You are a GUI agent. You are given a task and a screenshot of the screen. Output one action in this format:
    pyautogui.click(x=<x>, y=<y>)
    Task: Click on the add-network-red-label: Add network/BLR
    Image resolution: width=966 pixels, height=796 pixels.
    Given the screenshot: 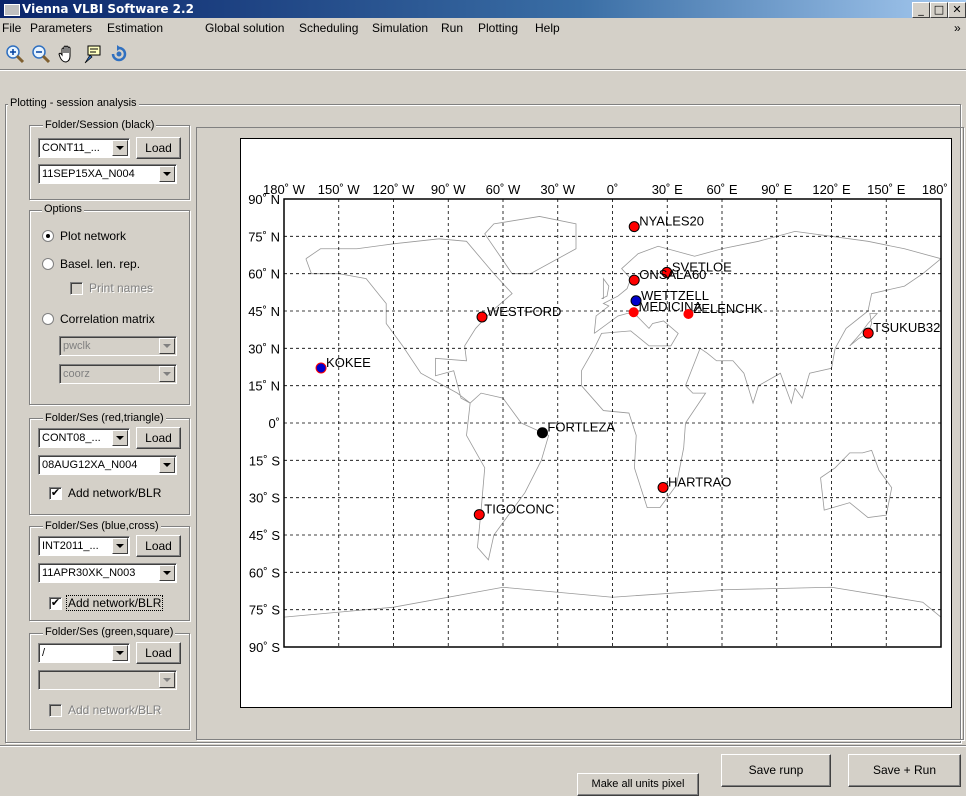 What is the action you would take?
    pyautogui.click(x=114, y=493)
    